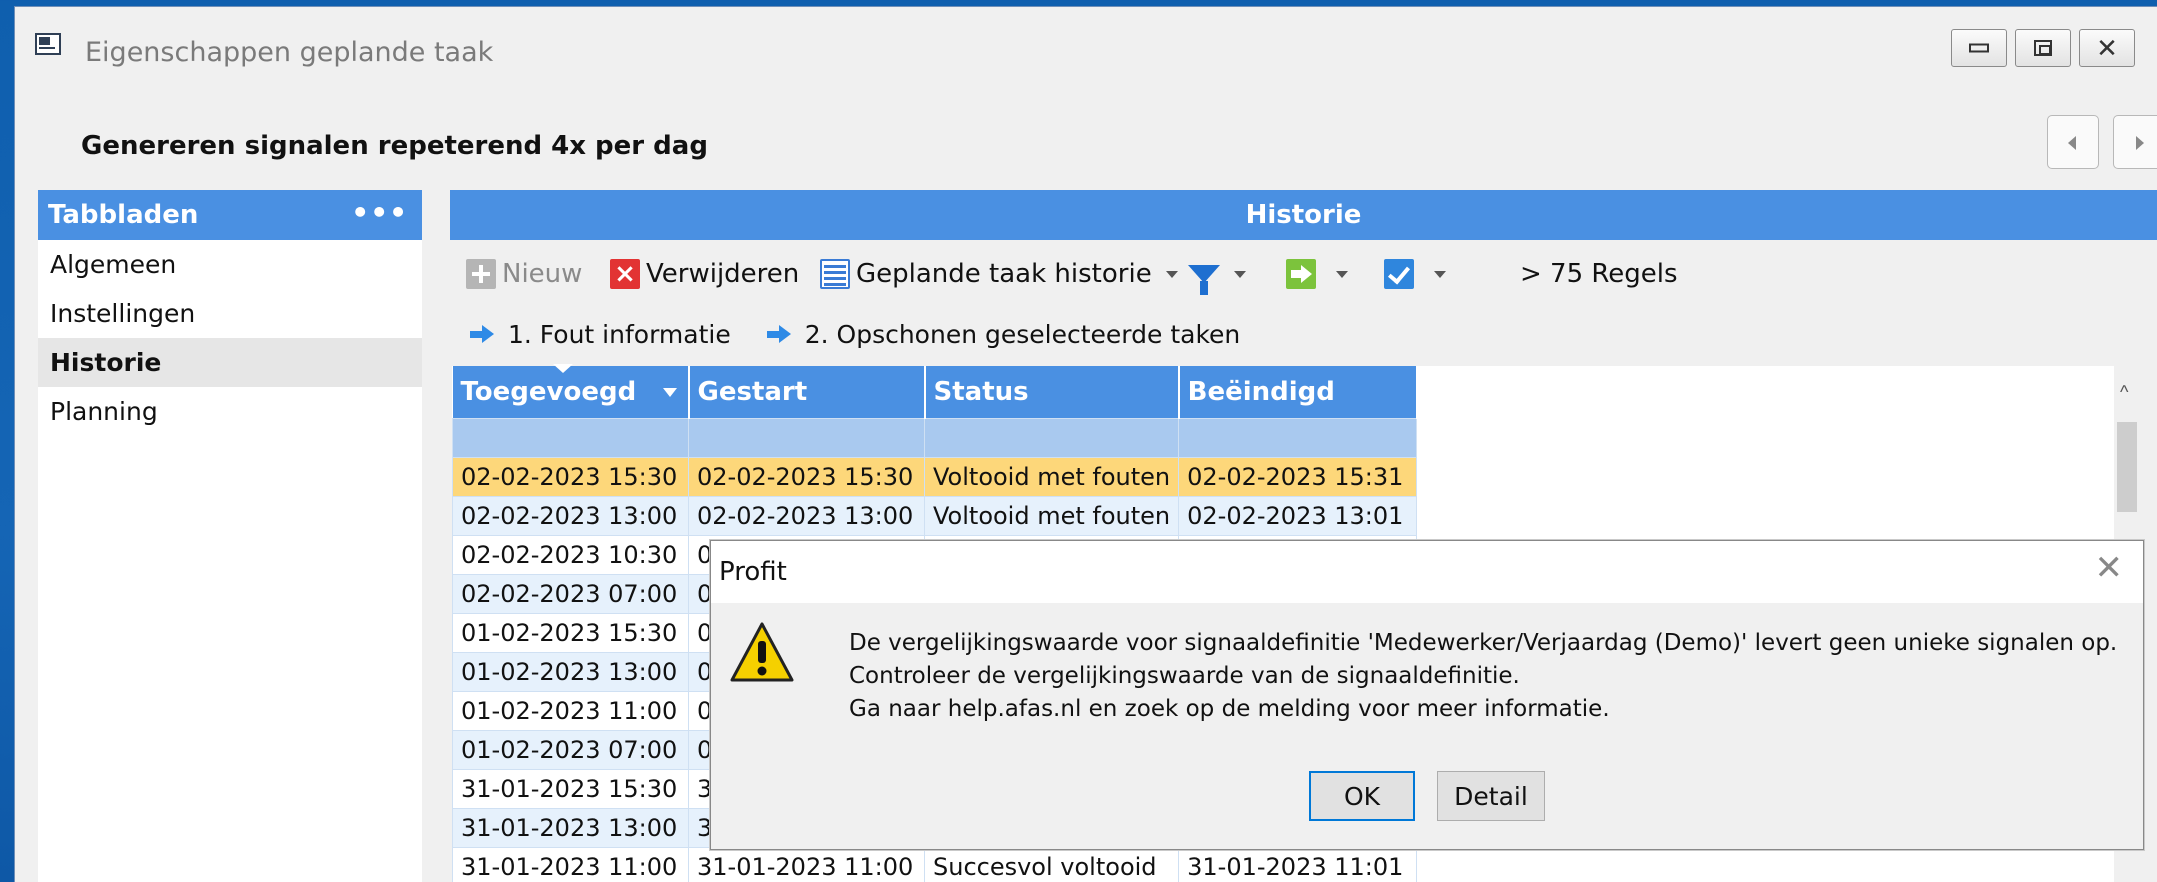 This screenshot has width=2157, height=882. What do you see at coordinates (1415, 274) in the screenshot?
I see `select-button` at bounding box center [1415, 274].